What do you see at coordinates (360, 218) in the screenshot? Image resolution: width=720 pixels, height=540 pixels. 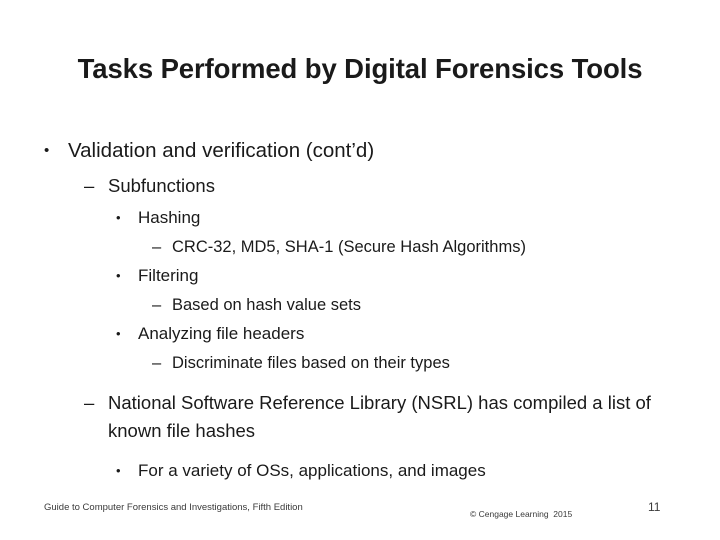 I see `list-item: • Hashing` at bounding box center [360, 218].